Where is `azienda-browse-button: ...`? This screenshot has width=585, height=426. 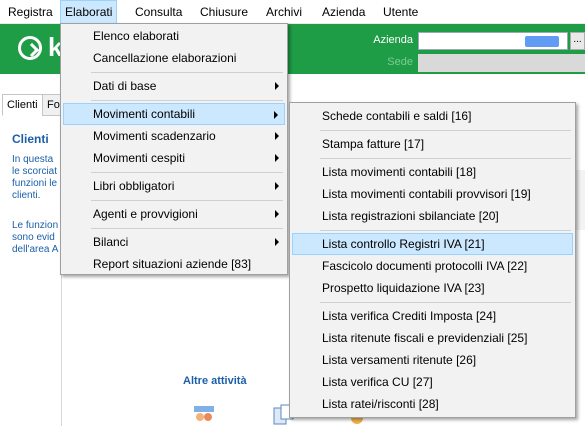
azienda-browse-button: ... is located at coordinates (577, 41).